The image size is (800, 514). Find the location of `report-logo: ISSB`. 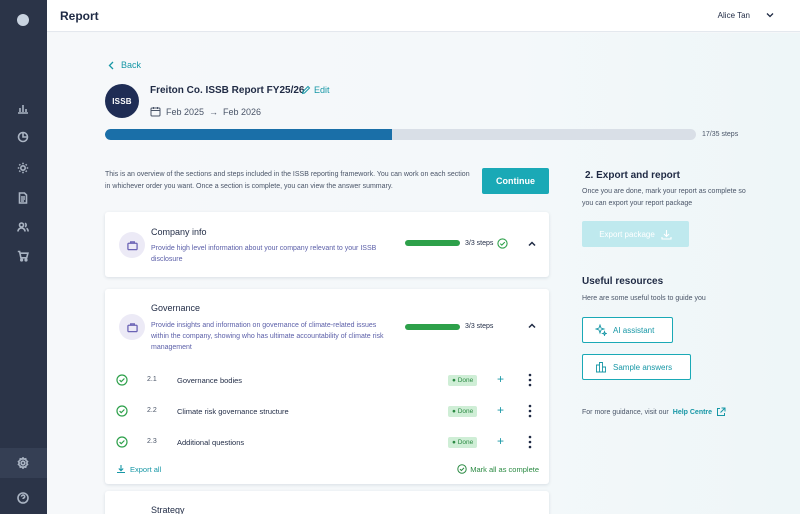

report-logo: ISSB is located at coordinates (122, 101).